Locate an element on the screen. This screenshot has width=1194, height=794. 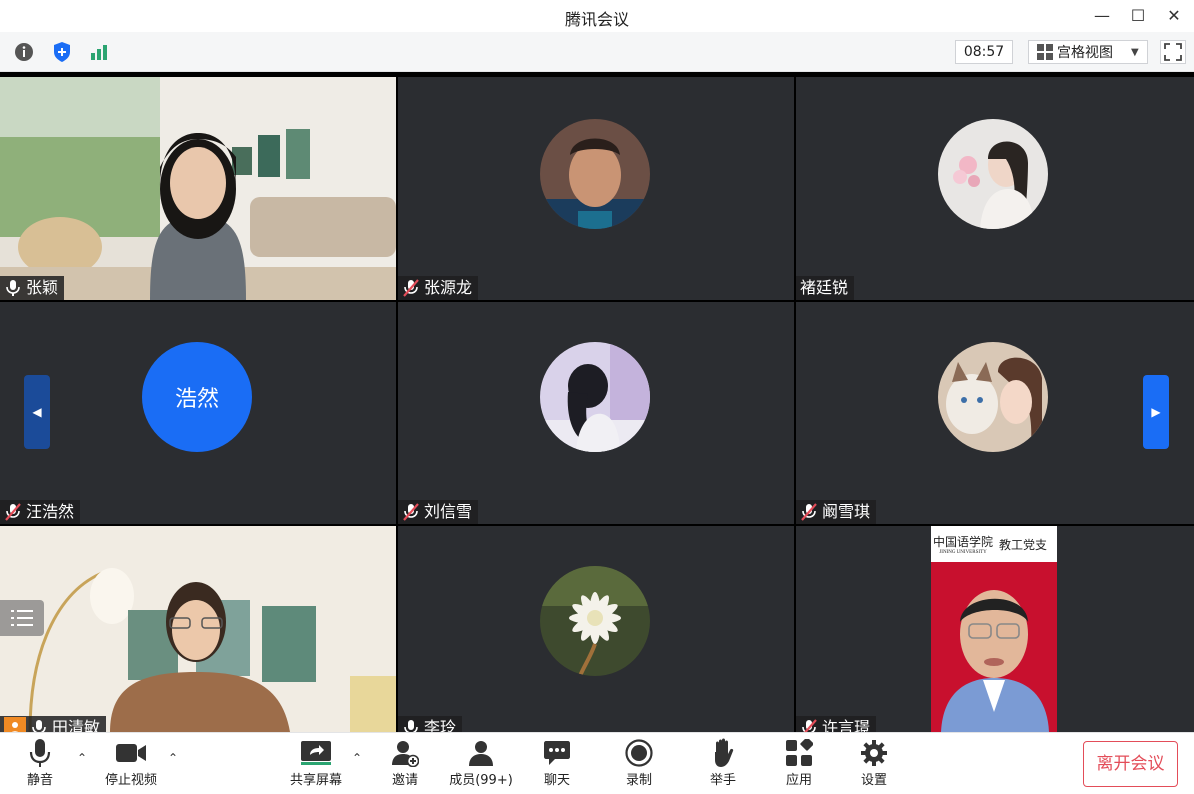
stop-video-label: 停止视频 is located at coordinates (130, 780).